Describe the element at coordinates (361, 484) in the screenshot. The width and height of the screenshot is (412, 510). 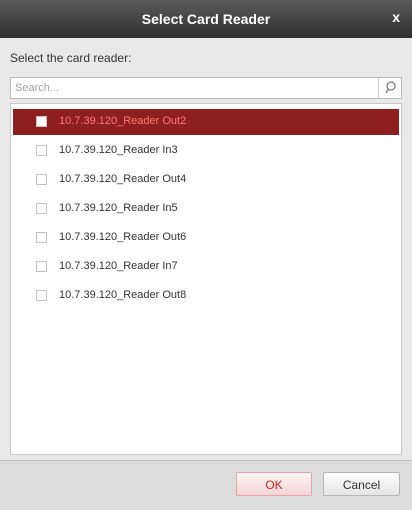
I see `cancel-button: Cancel` at that location.